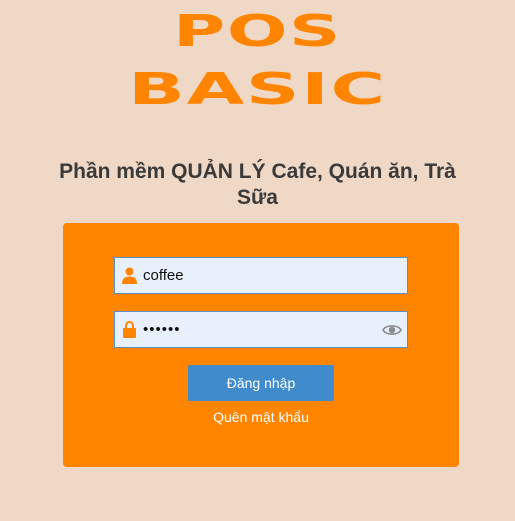  Describe the element at coordinates (261, 417) in the screenshot. I see `forgot-password-link: Quên mật khẩu` at that location.